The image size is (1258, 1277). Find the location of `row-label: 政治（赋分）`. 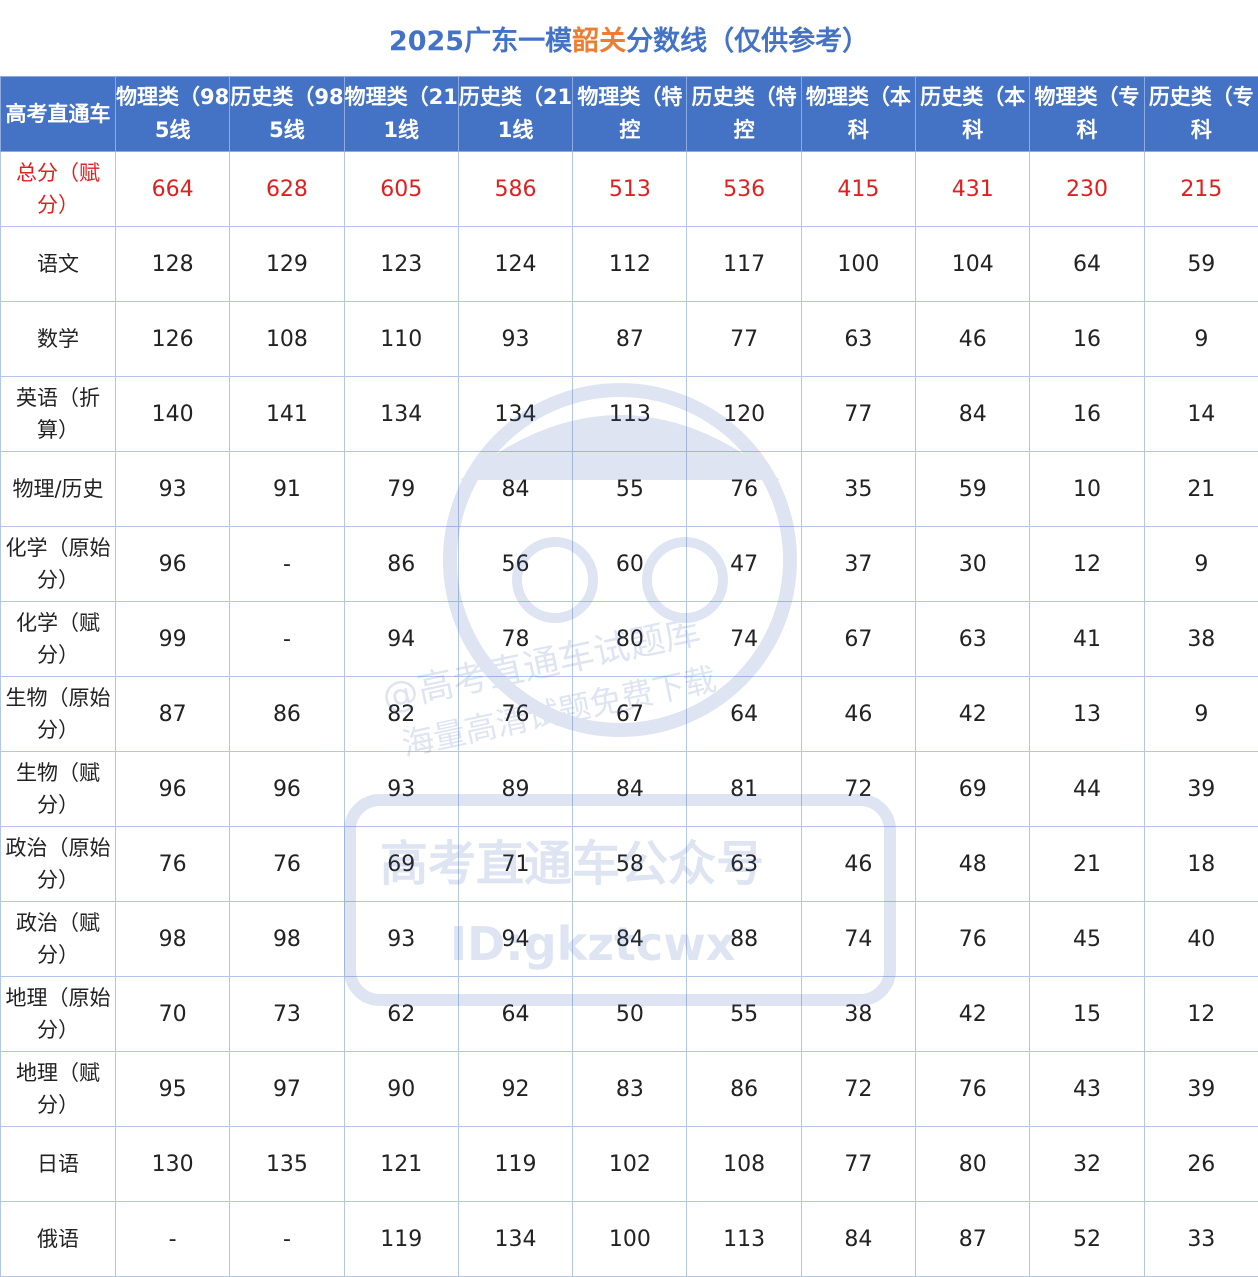

row-label: 政治（赋分） is located at coordinates (58, 939).